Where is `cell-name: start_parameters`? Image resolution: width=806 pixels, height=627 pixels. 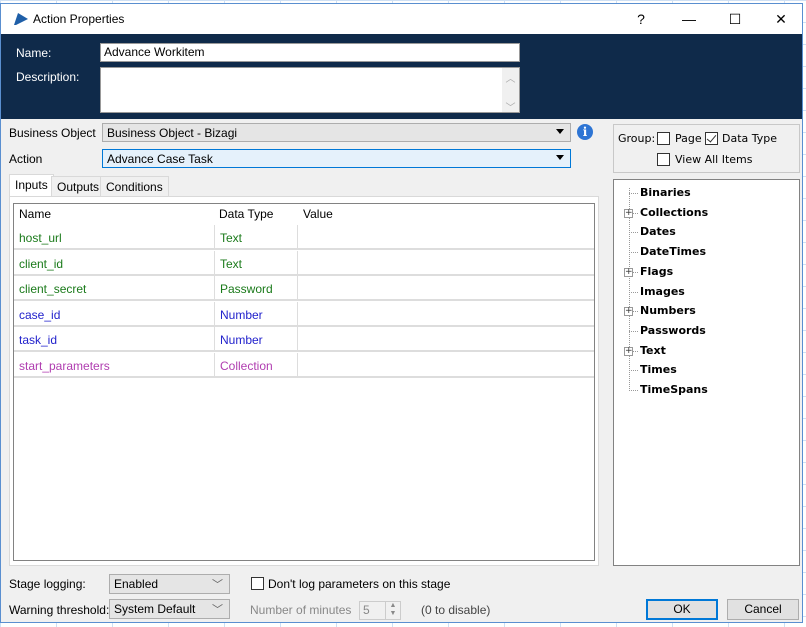 cell-name: start_parameters is located at coordinates (64, 365).